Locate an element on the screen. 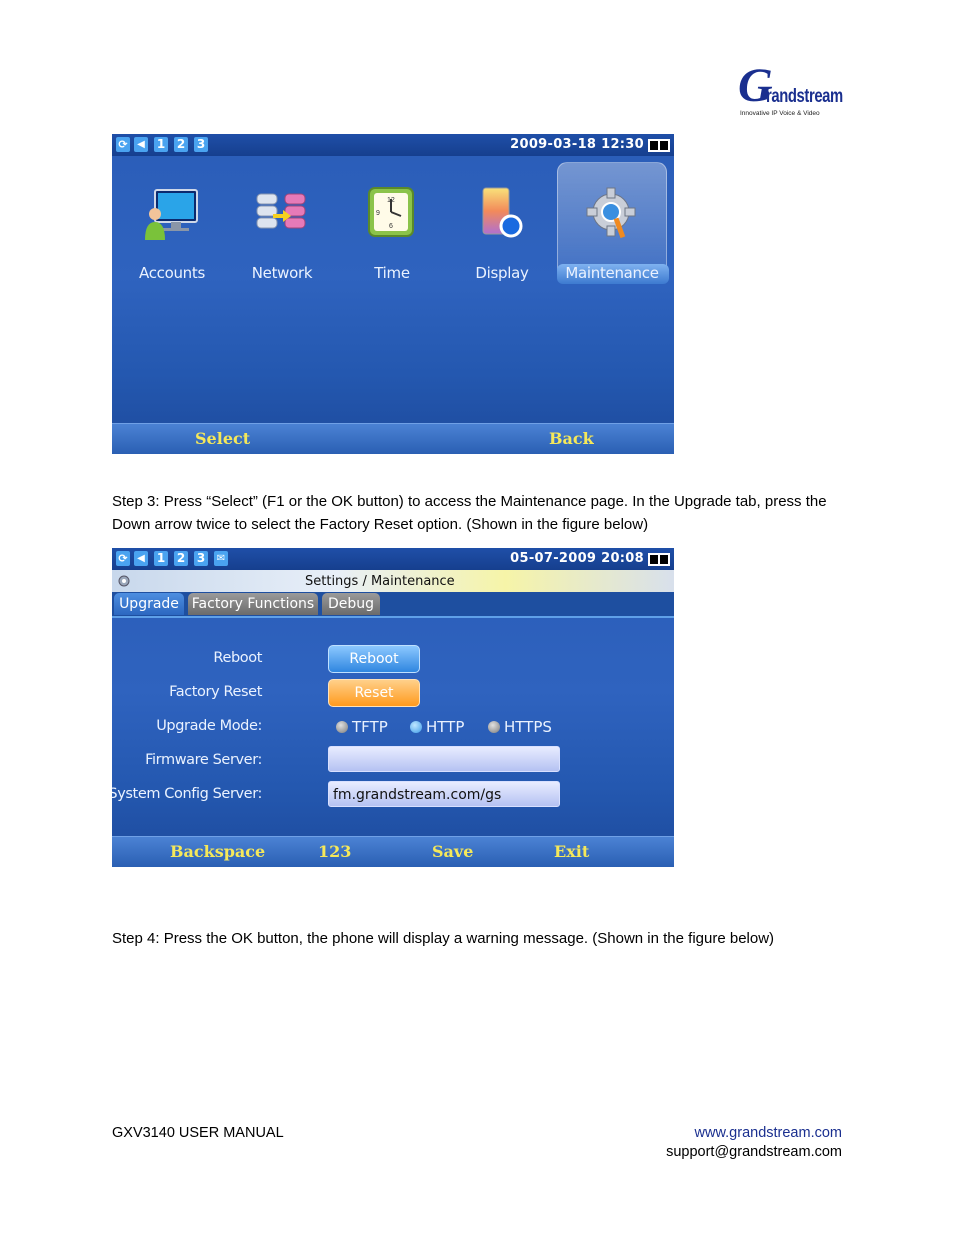 This screenshot has width=954, height=1235. grandstream-logo: G randstream Innovative IP Voice & Video is located at coordinates (789, 91).